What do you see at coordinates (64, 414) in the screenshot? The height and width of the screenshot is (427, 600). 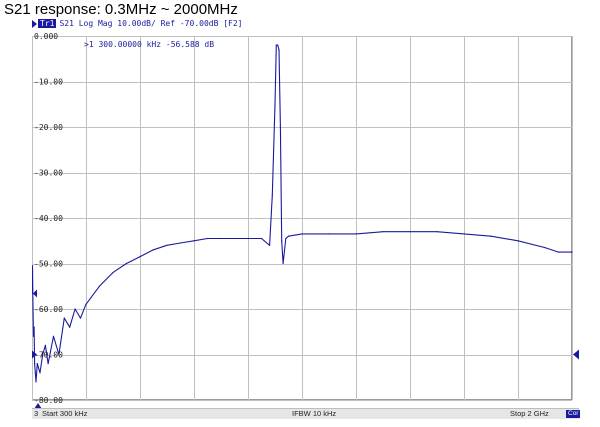 I see `start-frequency: Start 300 kHz` at bounding box center [64, 414].